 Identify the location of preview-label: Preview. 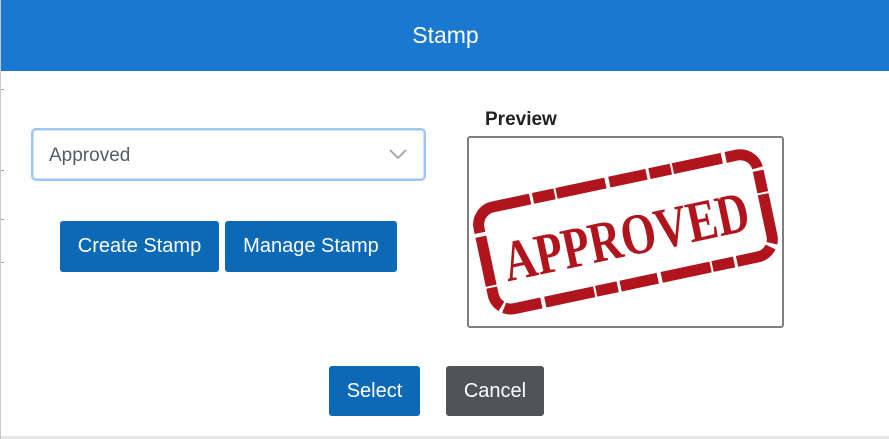
(521, 119).